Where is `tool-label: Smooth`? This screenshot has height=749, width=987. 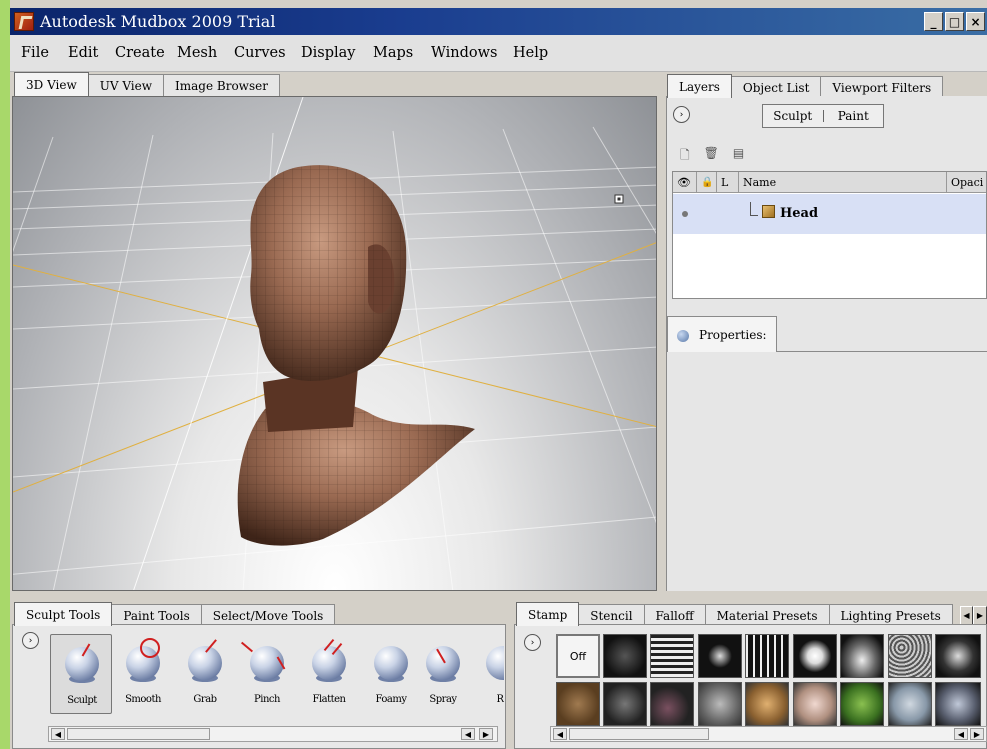
tool-label: Smooth is located at coordinates (143, 699).